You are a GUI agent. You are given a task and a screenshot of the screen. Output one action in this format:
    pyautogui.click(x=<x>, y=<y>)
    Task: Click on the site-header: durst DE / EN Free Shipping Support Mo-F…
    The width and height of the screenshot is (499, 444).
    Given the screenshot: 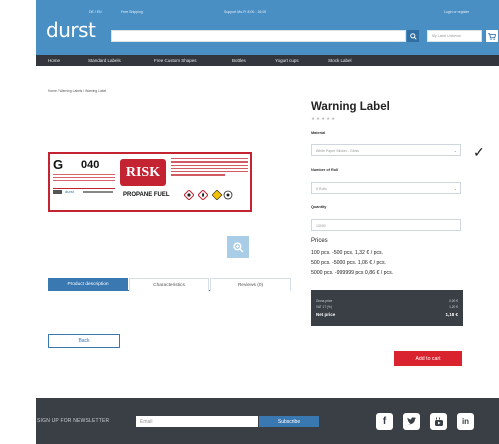 What is the action you would take?
    pyautogui.click(x=267, y=27)
    